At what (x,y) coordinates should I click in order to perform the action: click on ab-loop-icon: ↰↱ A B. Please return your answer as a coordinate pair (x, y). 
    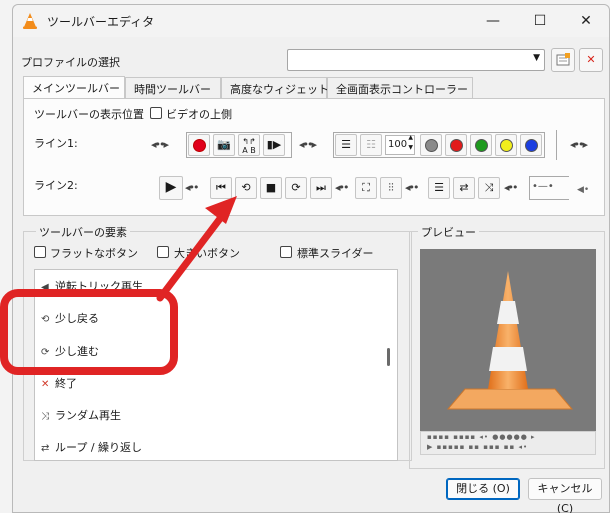
    Looking at the image, I should click on (249, 146).